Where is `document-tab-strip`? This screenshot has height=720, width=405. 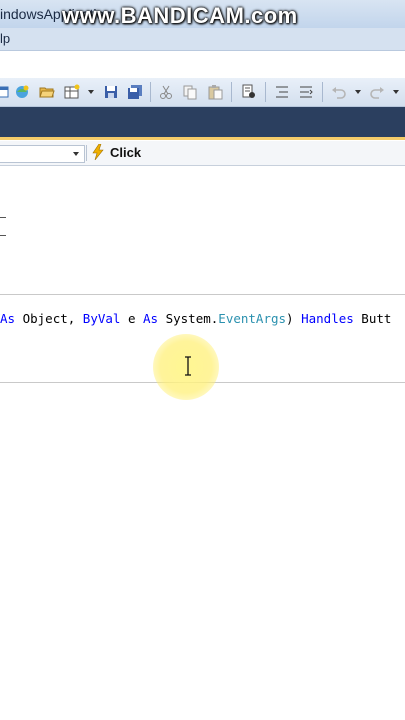 document-tab-strip is located at coordinates (202, 123).